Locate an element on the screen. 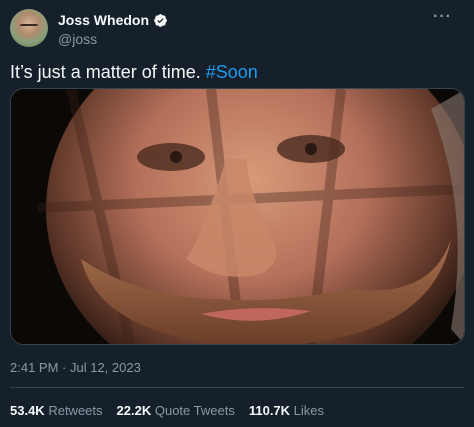 The image size is (474, 427). tweet-timestamp: 2:41 PM · Jul 12, 2023 is located at coordinates (75, 367).